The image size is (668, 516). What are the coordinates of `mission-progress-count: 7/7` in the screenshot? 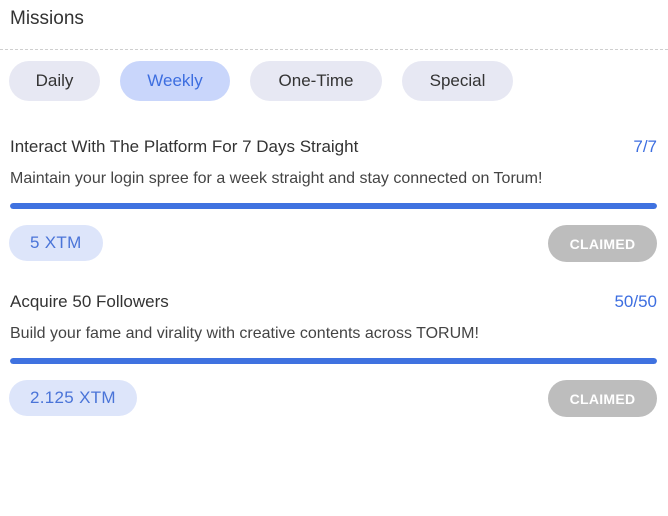 It's located at (645, 146).